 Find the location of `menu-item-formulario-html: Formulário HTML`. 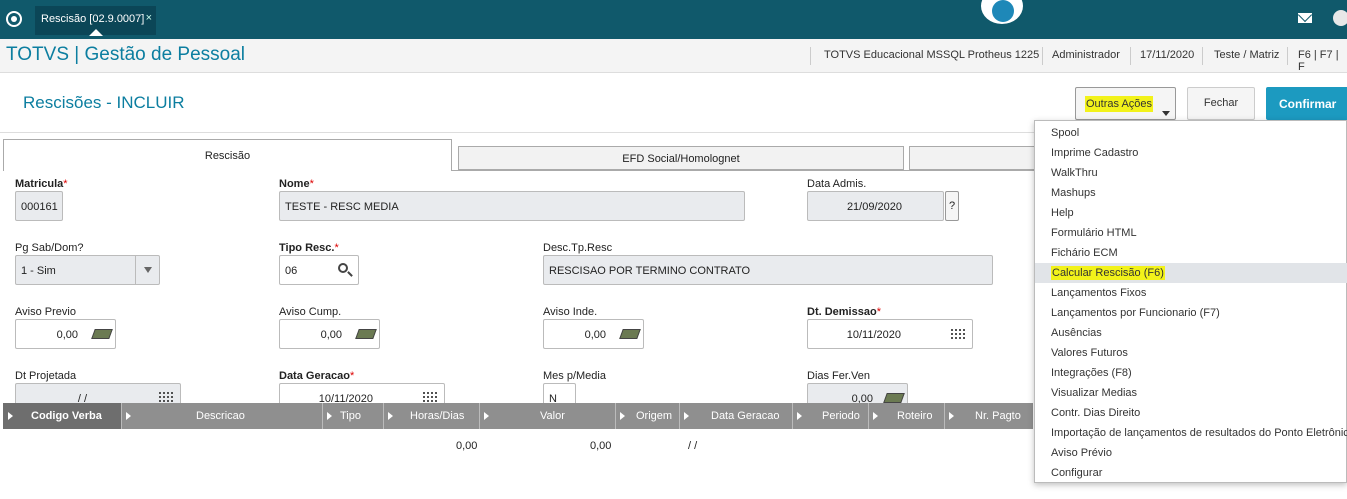

menu-item-formulario-html: Formulário HTML is located at coordinates (1191, 233).